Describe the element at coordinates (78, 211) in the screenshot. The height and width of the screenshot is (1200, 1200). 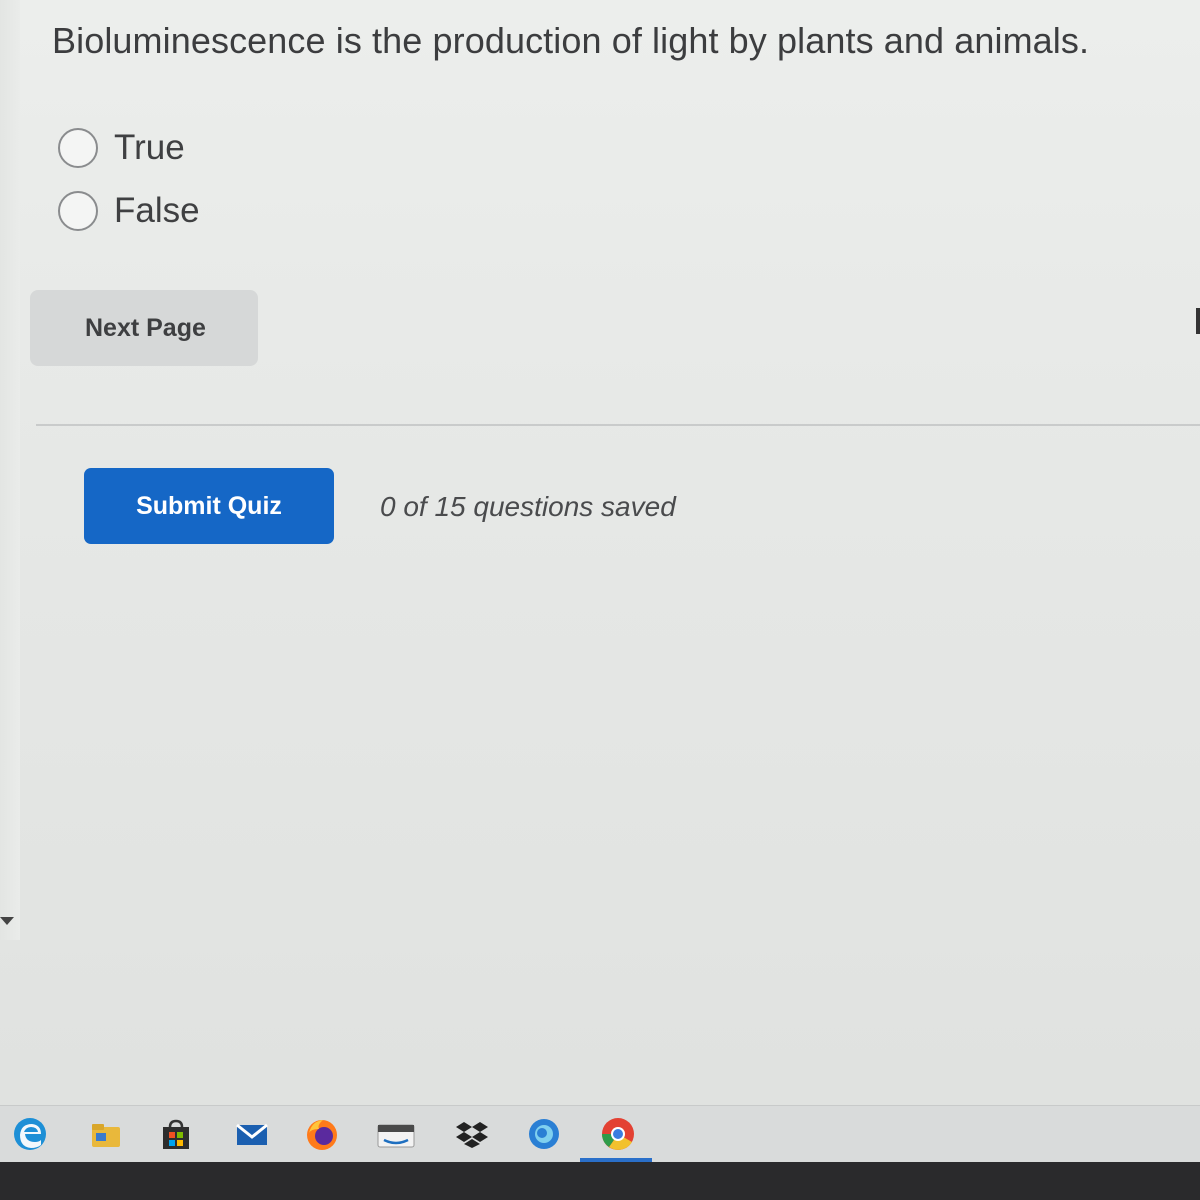
I see `radio-false` at that location.